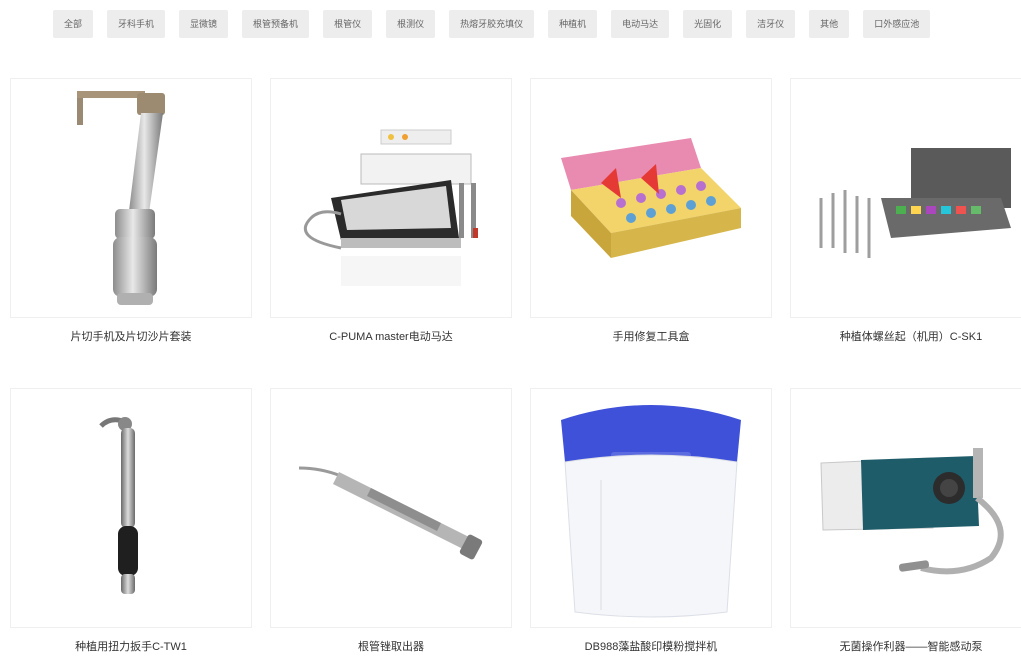 This screenshot has height=656, width=1021. What do you see at coordinates (411, 24) in the screenshot?
I see `filter-tab-apex-locator: 根测仪` at bounding box center [411, 24].